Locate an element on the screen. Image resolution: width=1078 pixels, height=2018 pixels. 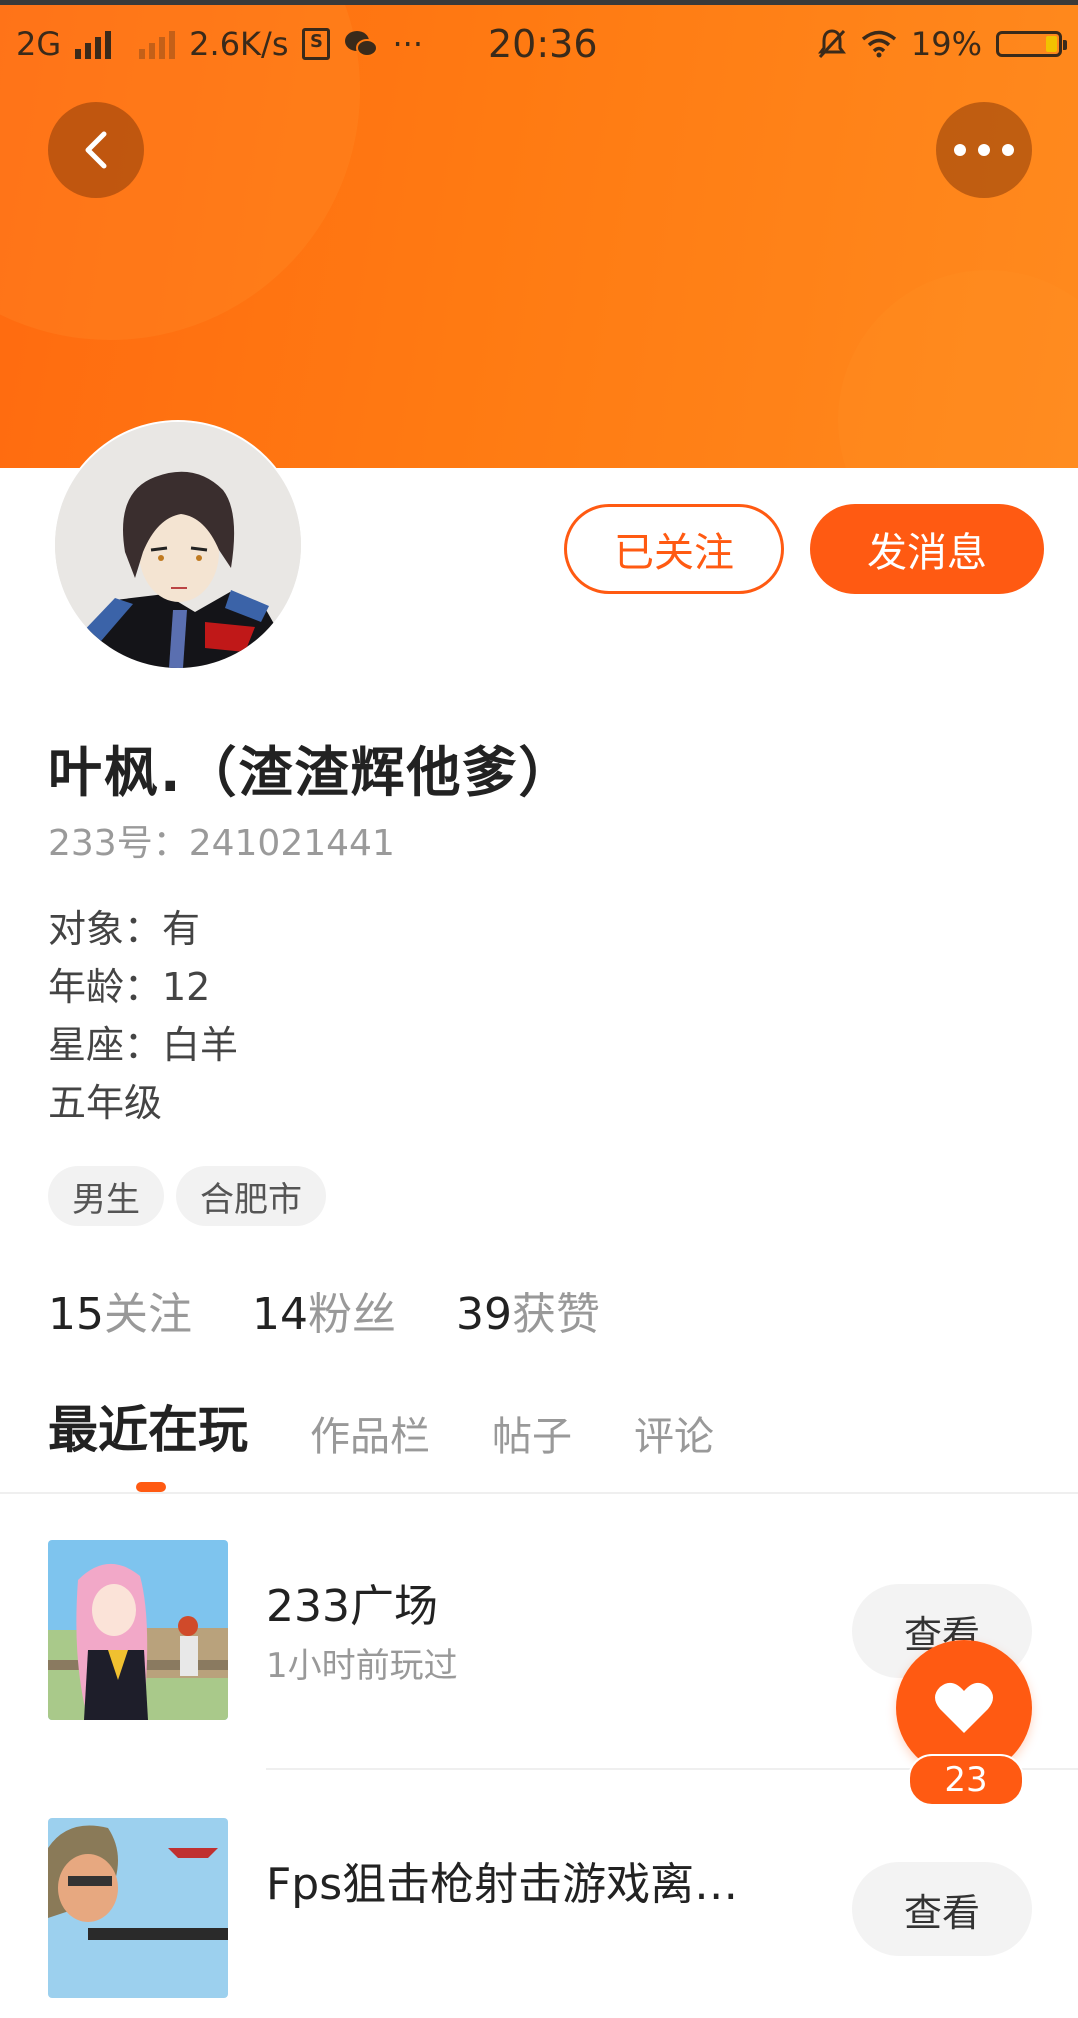
stat-value: 39 is located at coordinates (484, 1314).